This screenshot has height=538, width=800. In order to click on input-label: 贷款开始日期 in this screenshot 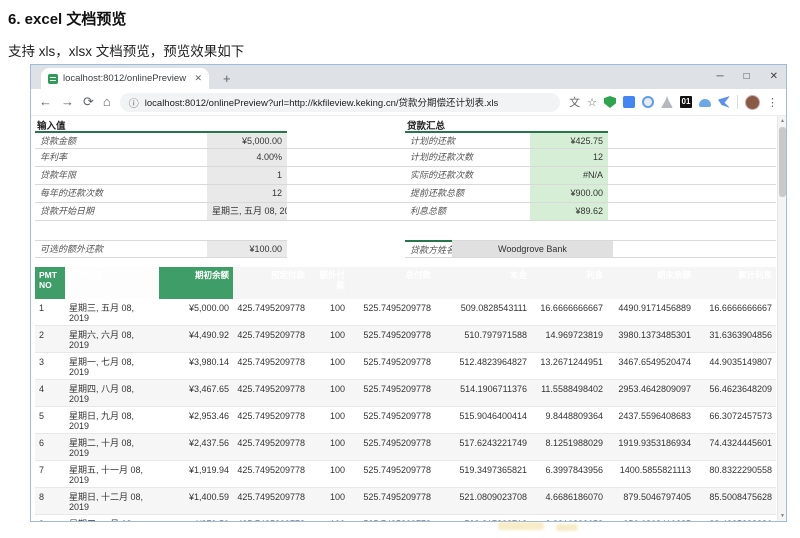, I will do `click(121, 212)`.